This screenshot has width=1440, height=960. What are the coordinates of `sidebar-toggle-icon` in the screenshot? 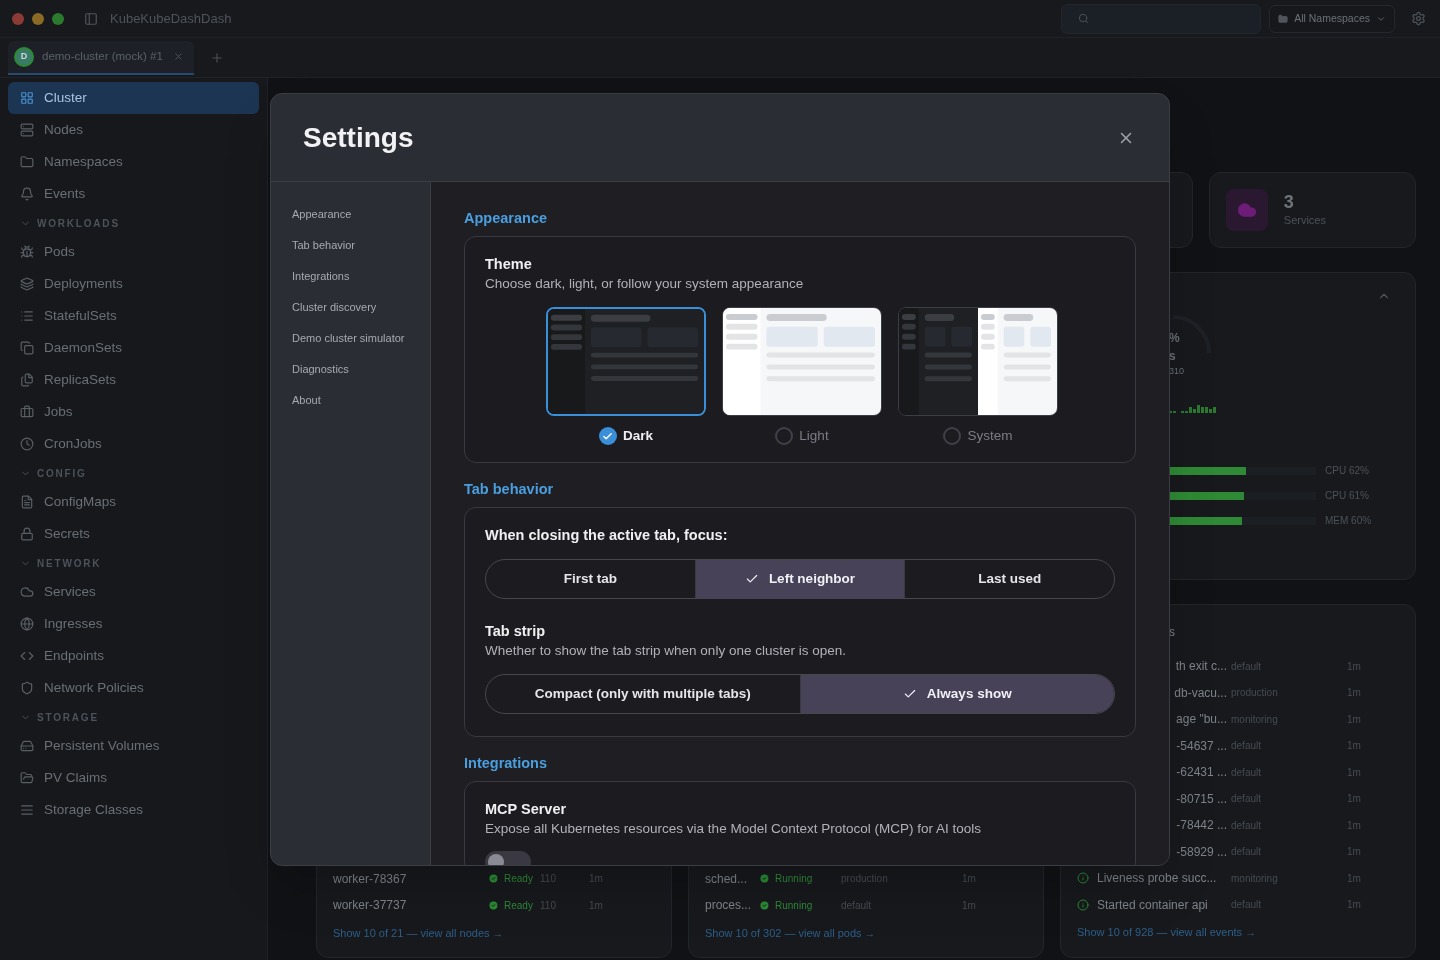 It's located at (91, 18).